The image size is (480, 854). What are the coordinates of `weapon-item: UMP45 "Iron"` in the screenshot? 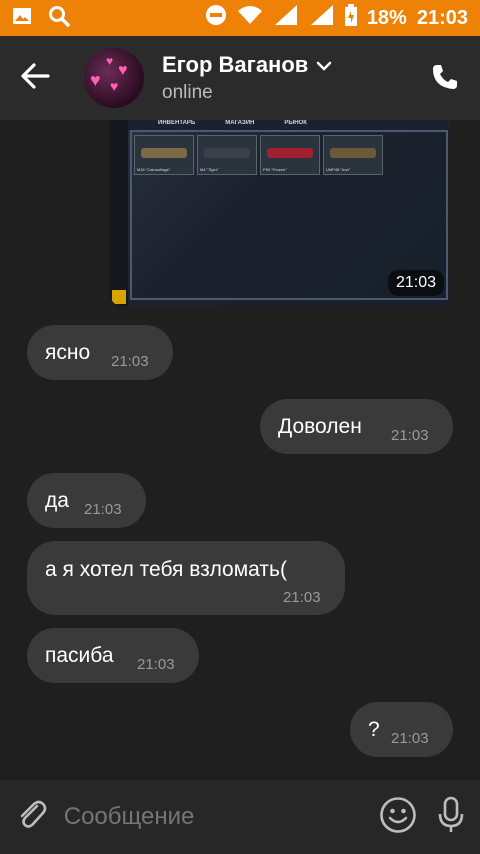 It's located at (353, 155).